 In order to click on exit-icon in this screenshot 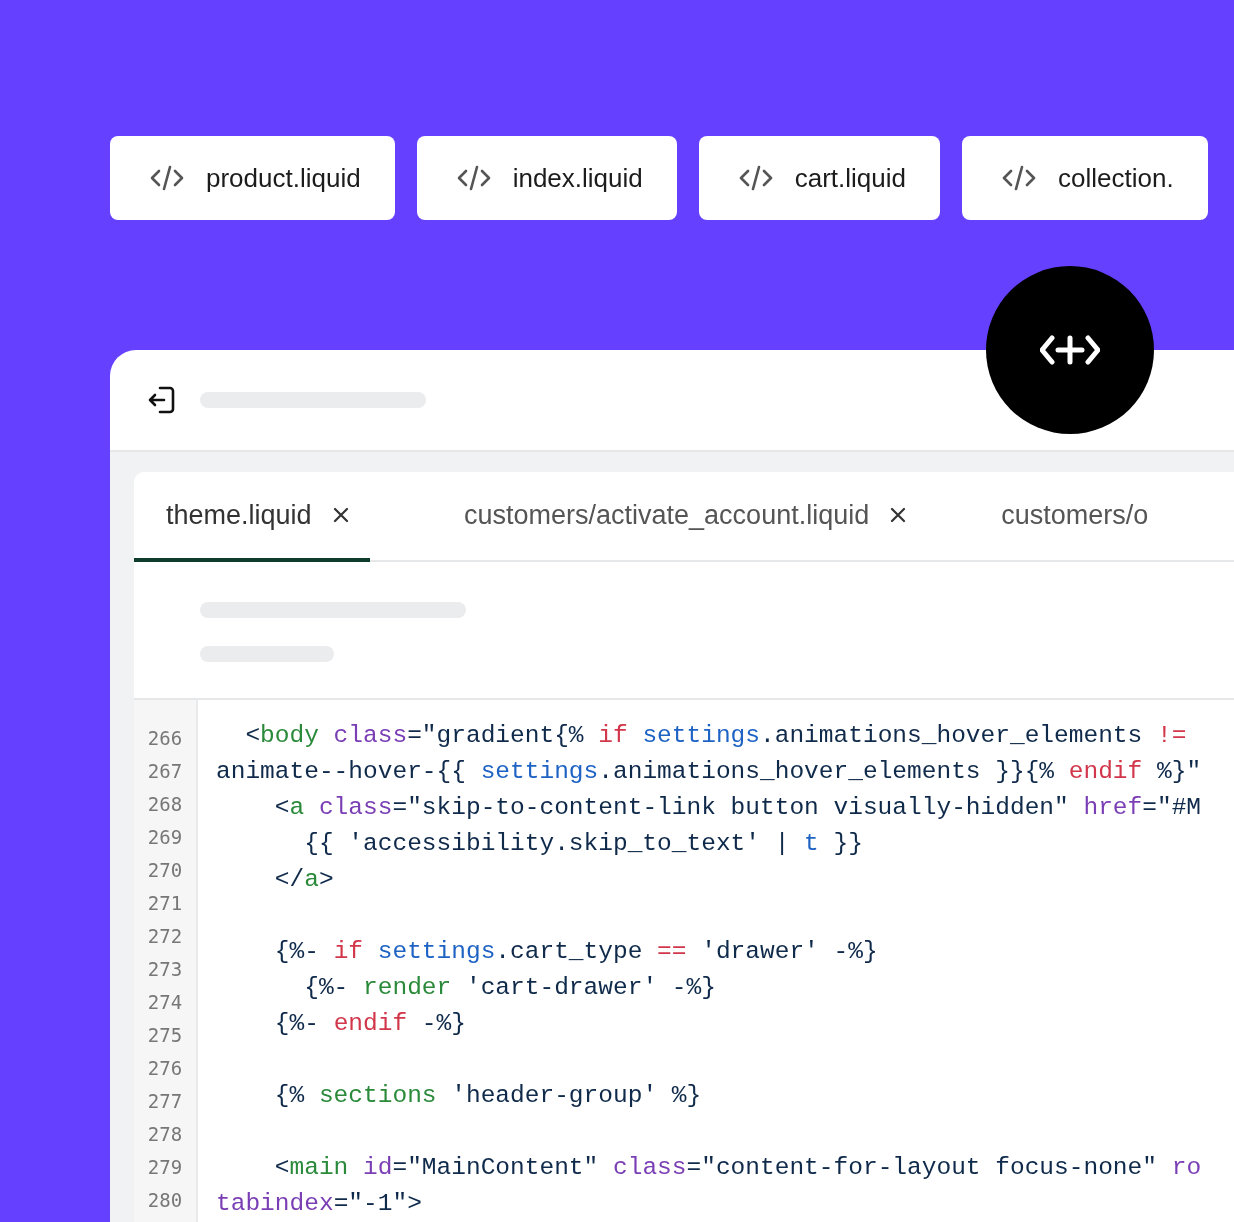, I will do `click(162, 400)`.